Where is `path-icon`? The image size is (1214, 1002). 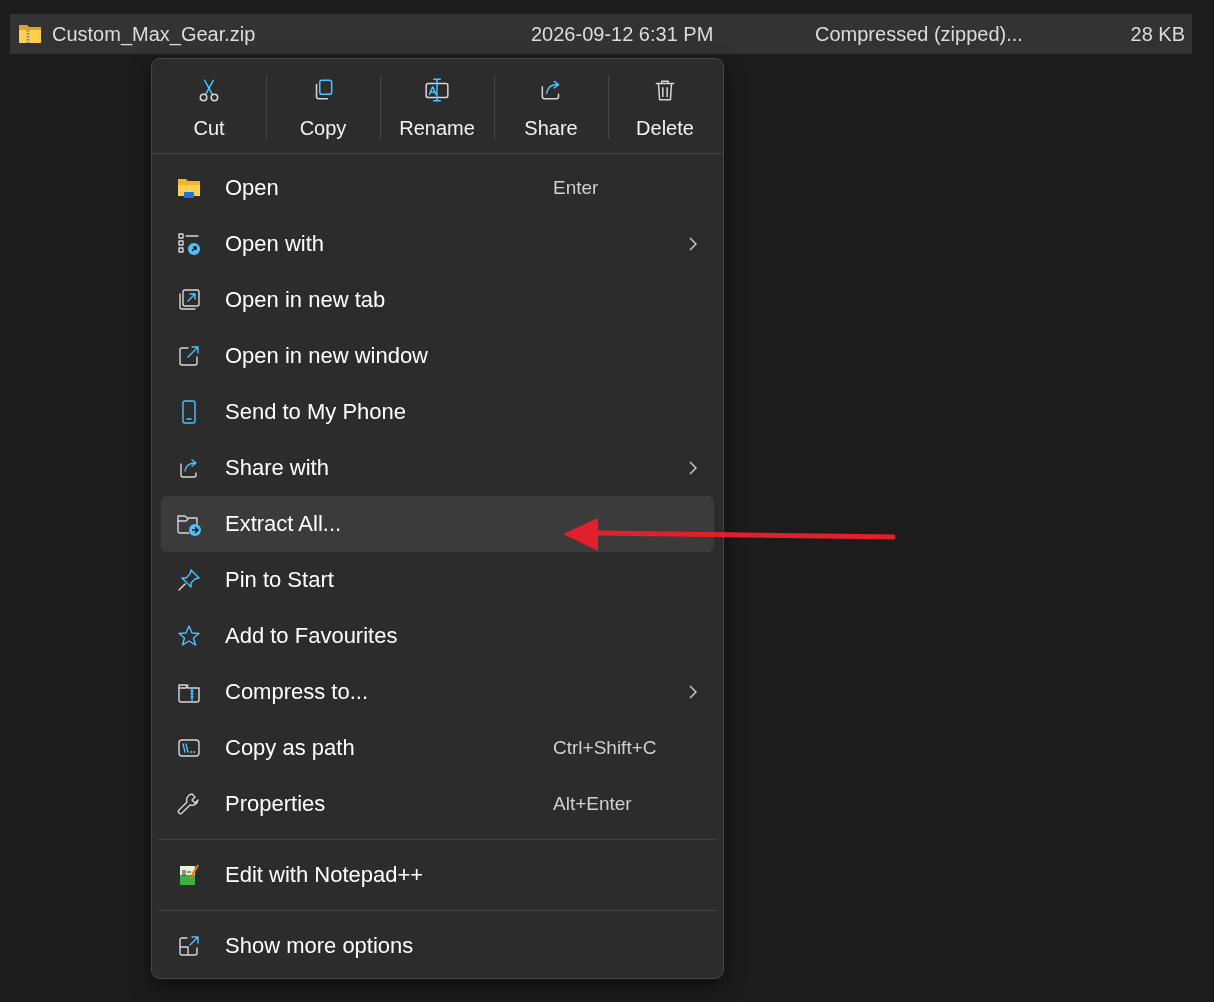 path-icon is located at coordinates (189, 748).